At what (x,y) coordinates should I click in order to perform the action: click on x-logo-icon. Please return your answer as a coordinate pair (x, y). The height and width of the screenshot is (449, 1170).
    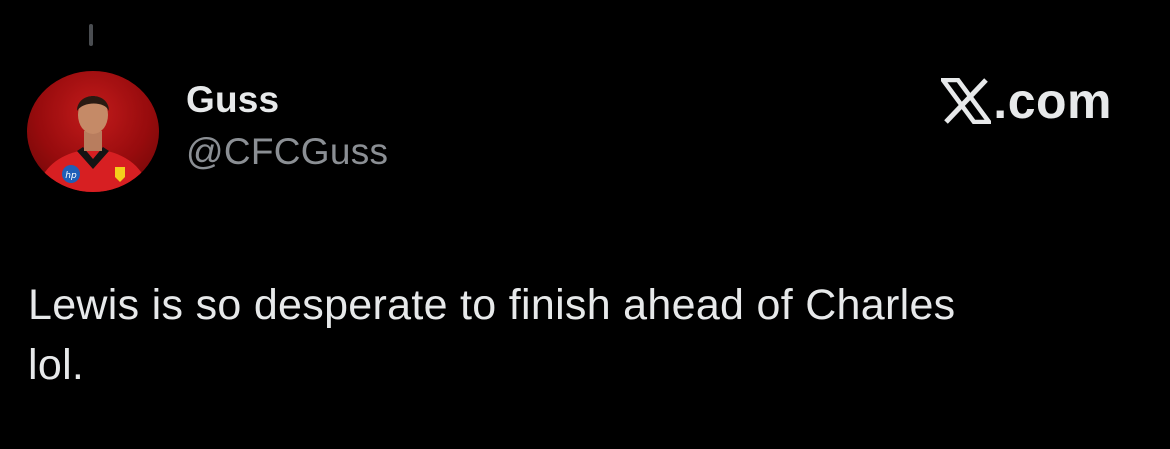
    Looking at the image, I should click on (966, 101).